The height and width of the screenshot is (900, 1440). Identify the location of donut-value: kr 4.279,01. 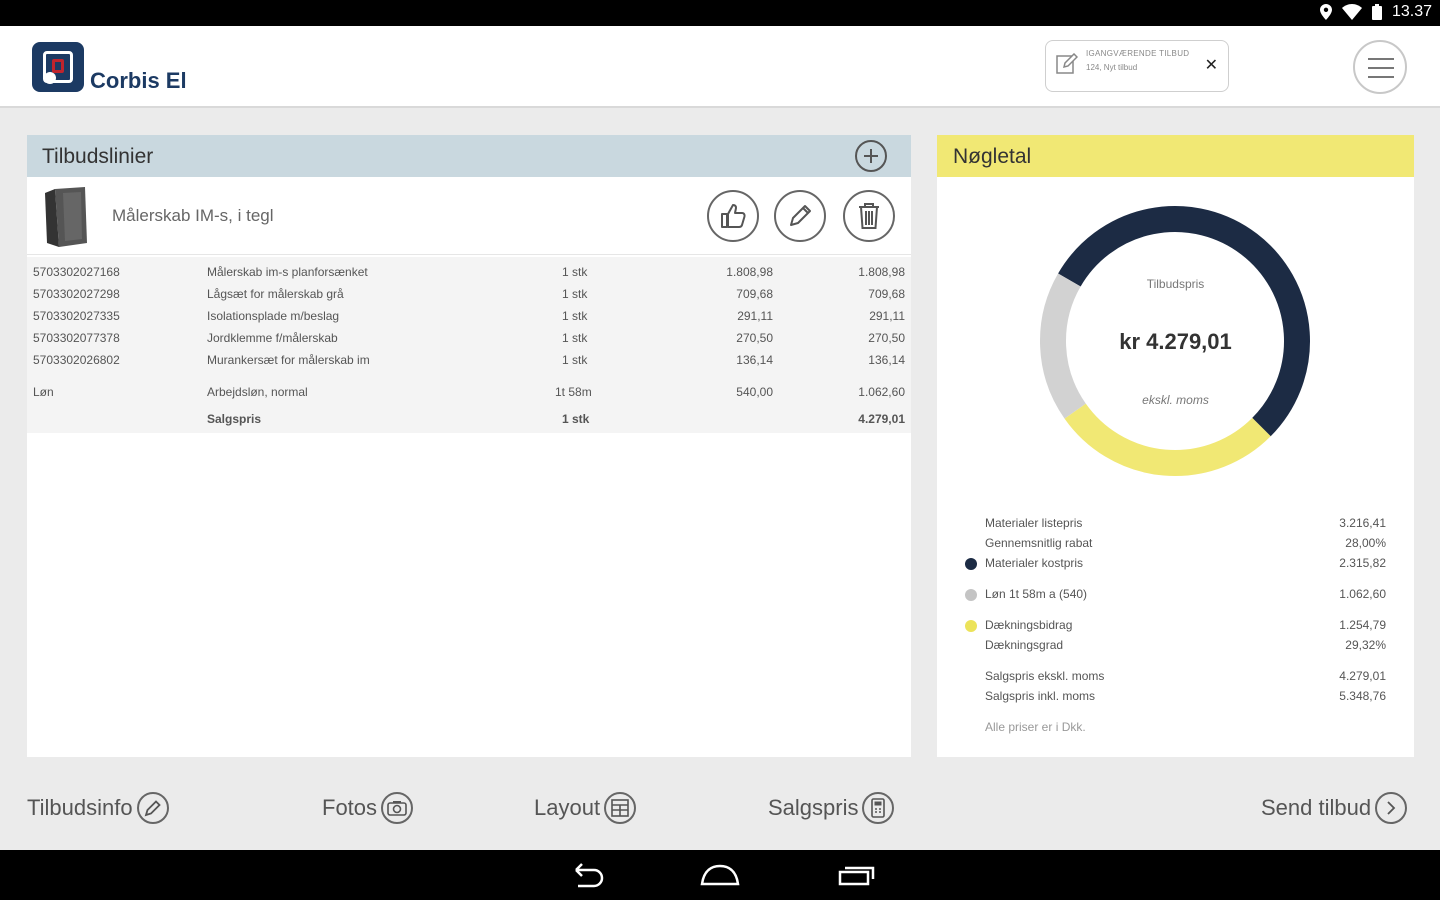
(1175, 341).